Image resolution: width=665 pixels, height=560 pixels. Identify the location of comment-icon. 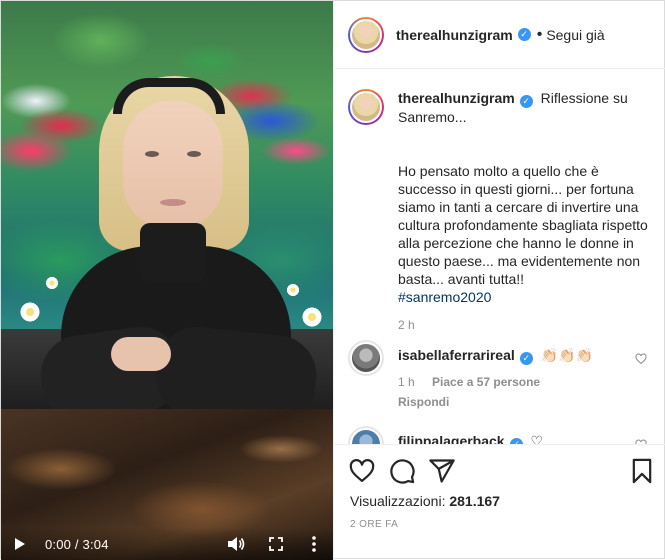
(402, 471).